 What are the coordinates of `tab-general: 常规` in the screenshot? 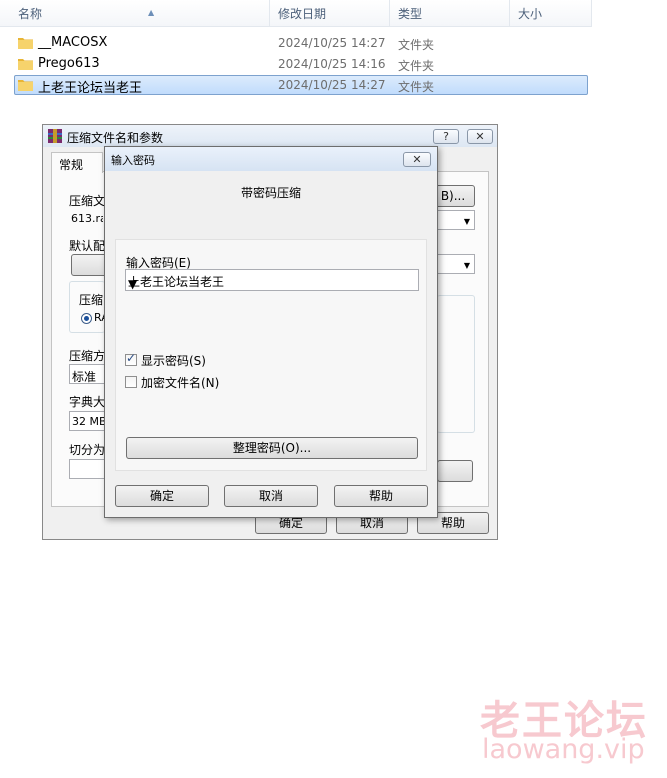 It's located at (77, 162).